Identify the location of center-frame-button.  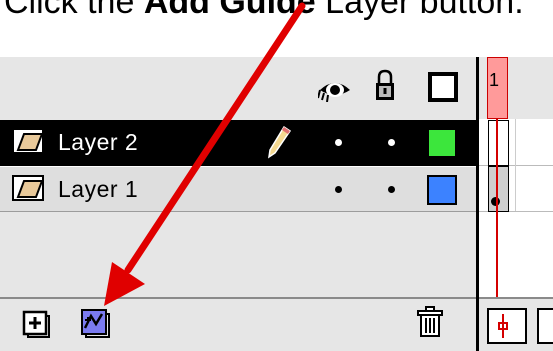
(507, 326).